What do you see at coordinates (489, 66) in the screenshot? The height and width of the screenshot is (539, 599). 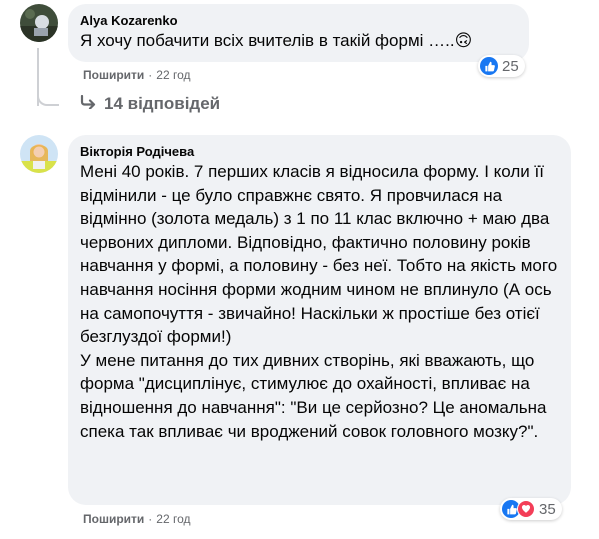 I see `like-reaction-icon` at bounding box center [489, 66].